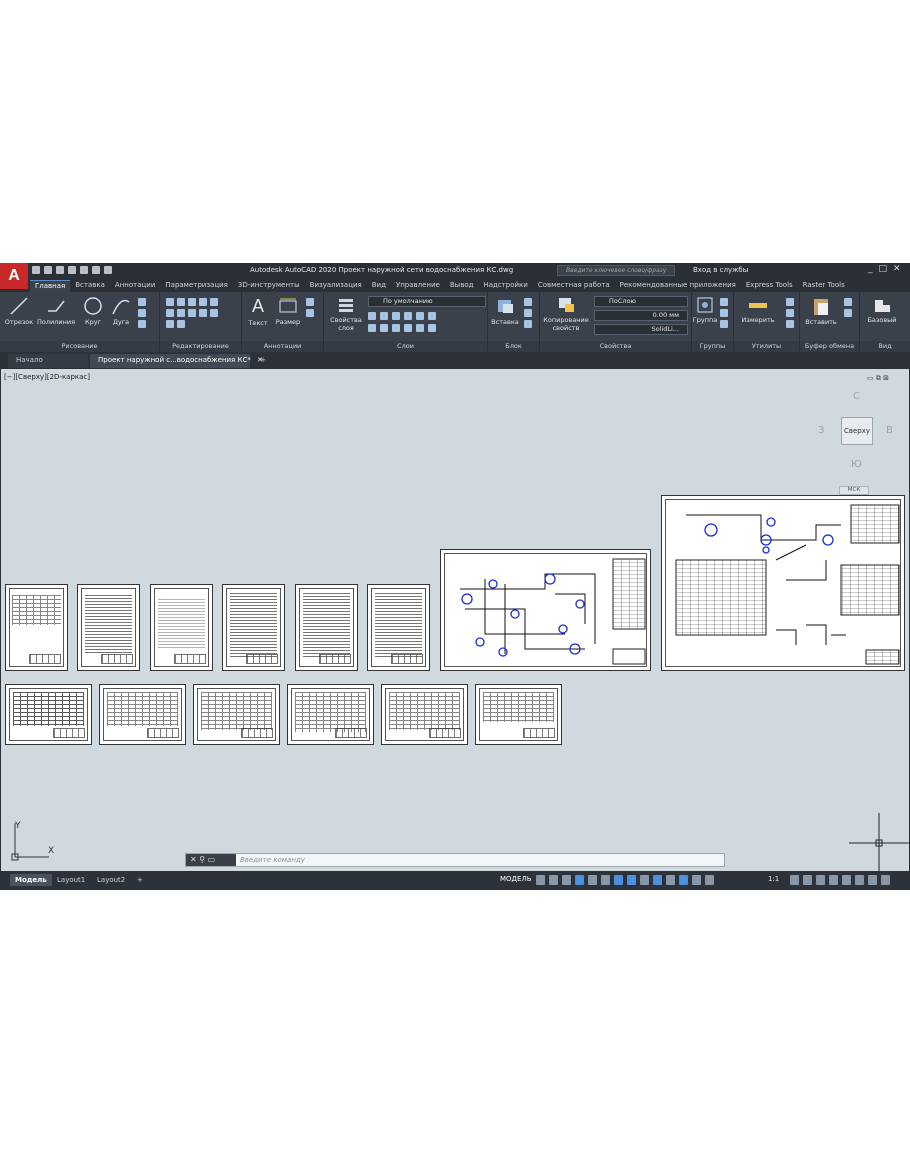 The height and width of the screenshot is (1155, 910). What do you see at coordinates (705, 310) in the screenshot?
I see `group-tool: Группа` at bounding box center [705, 310].